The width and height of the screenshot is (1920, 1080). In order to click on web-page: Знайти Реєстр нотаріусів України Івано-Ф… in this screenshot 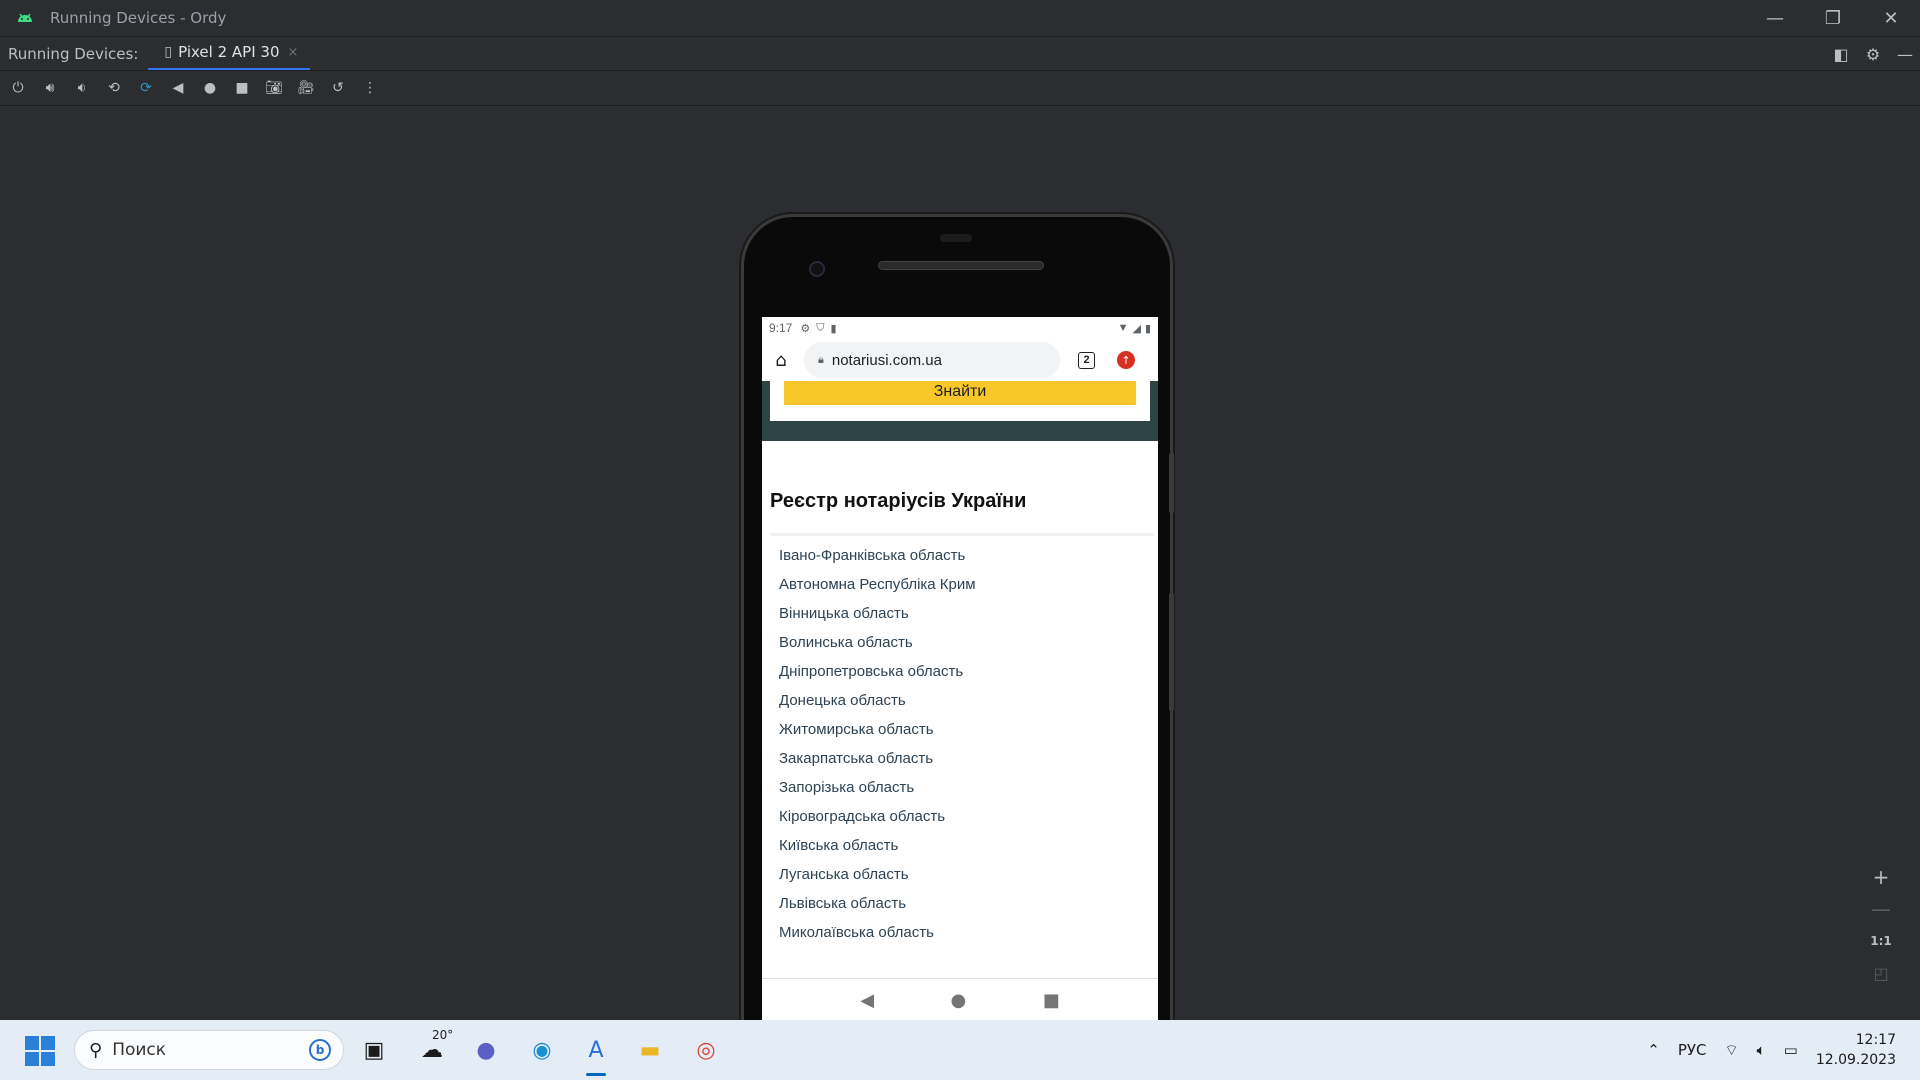, I will do `click(960, 669)`.